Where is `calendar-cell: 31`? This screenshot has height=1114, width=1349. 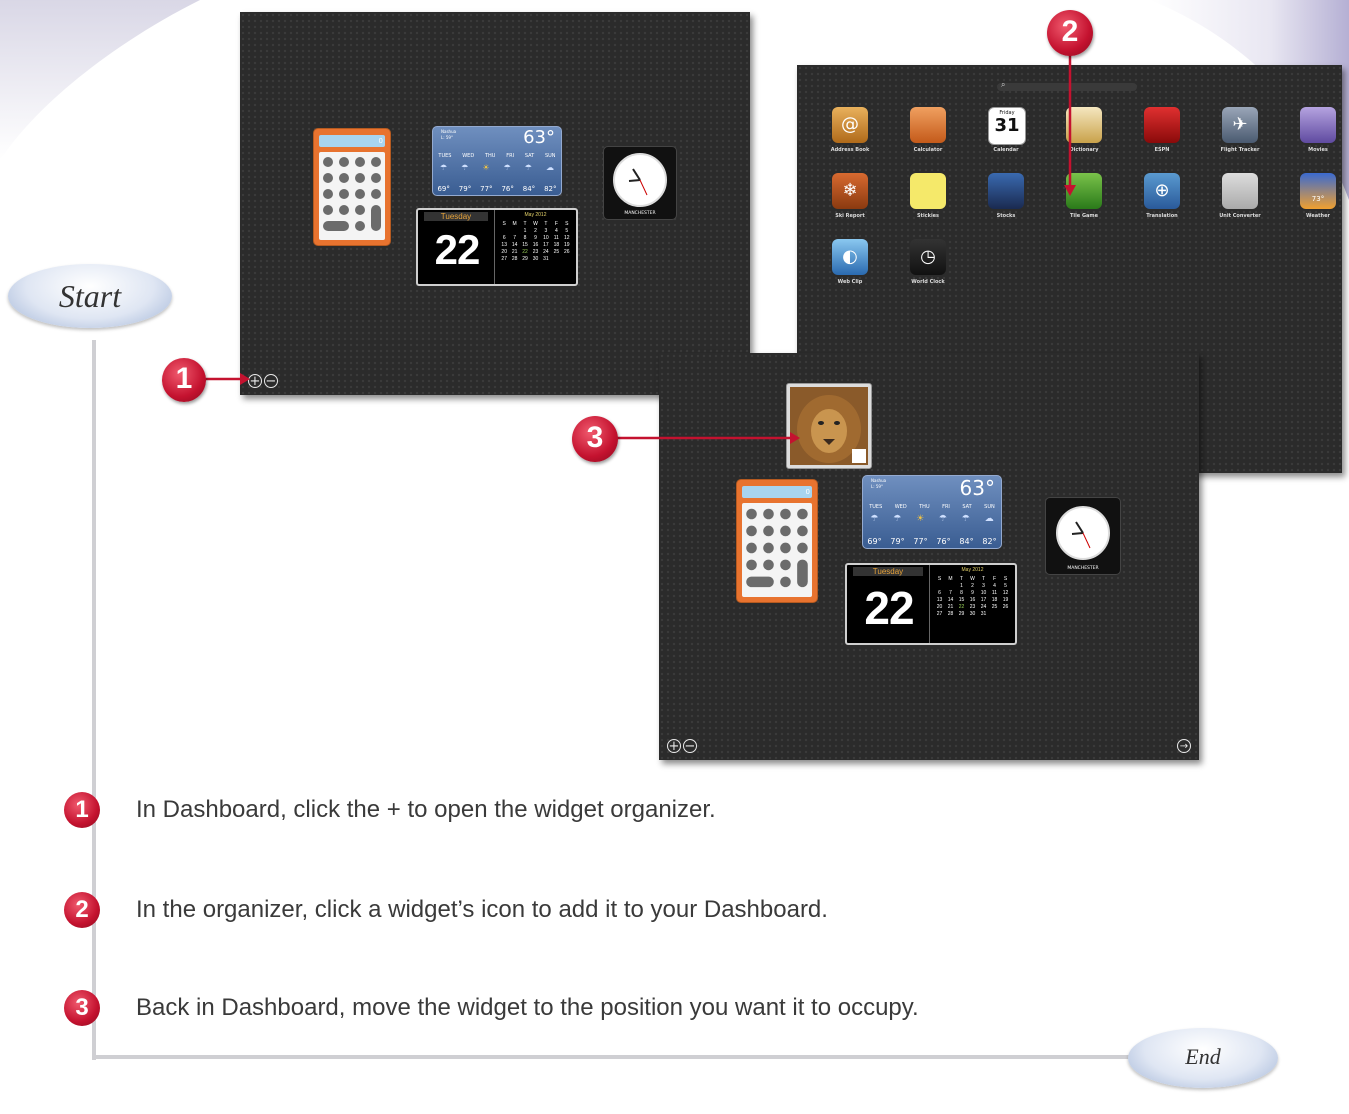
calendar-cell: 31 is located at coordinates (983, 614).